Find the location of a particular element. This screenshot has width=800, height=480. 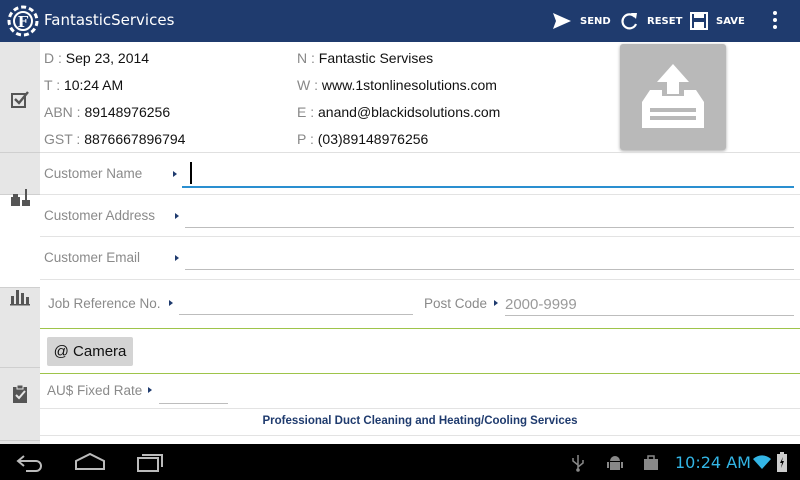

date-value: Sep 23, 2014 is located at coordinates (107, 58).